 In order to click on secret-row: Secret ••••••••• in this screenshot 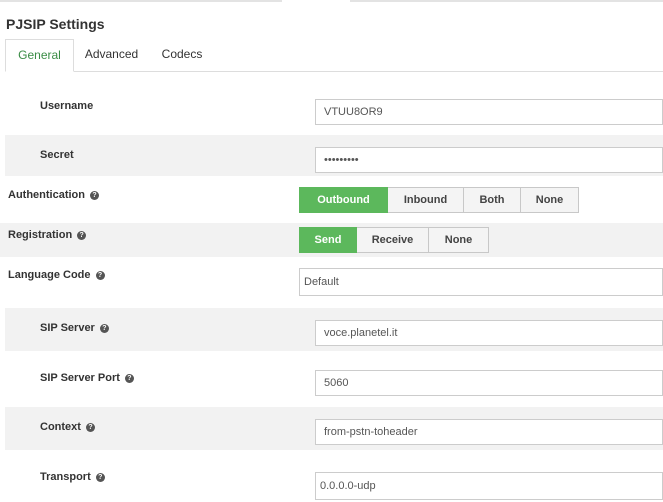, I will do `click(334, 155)`.